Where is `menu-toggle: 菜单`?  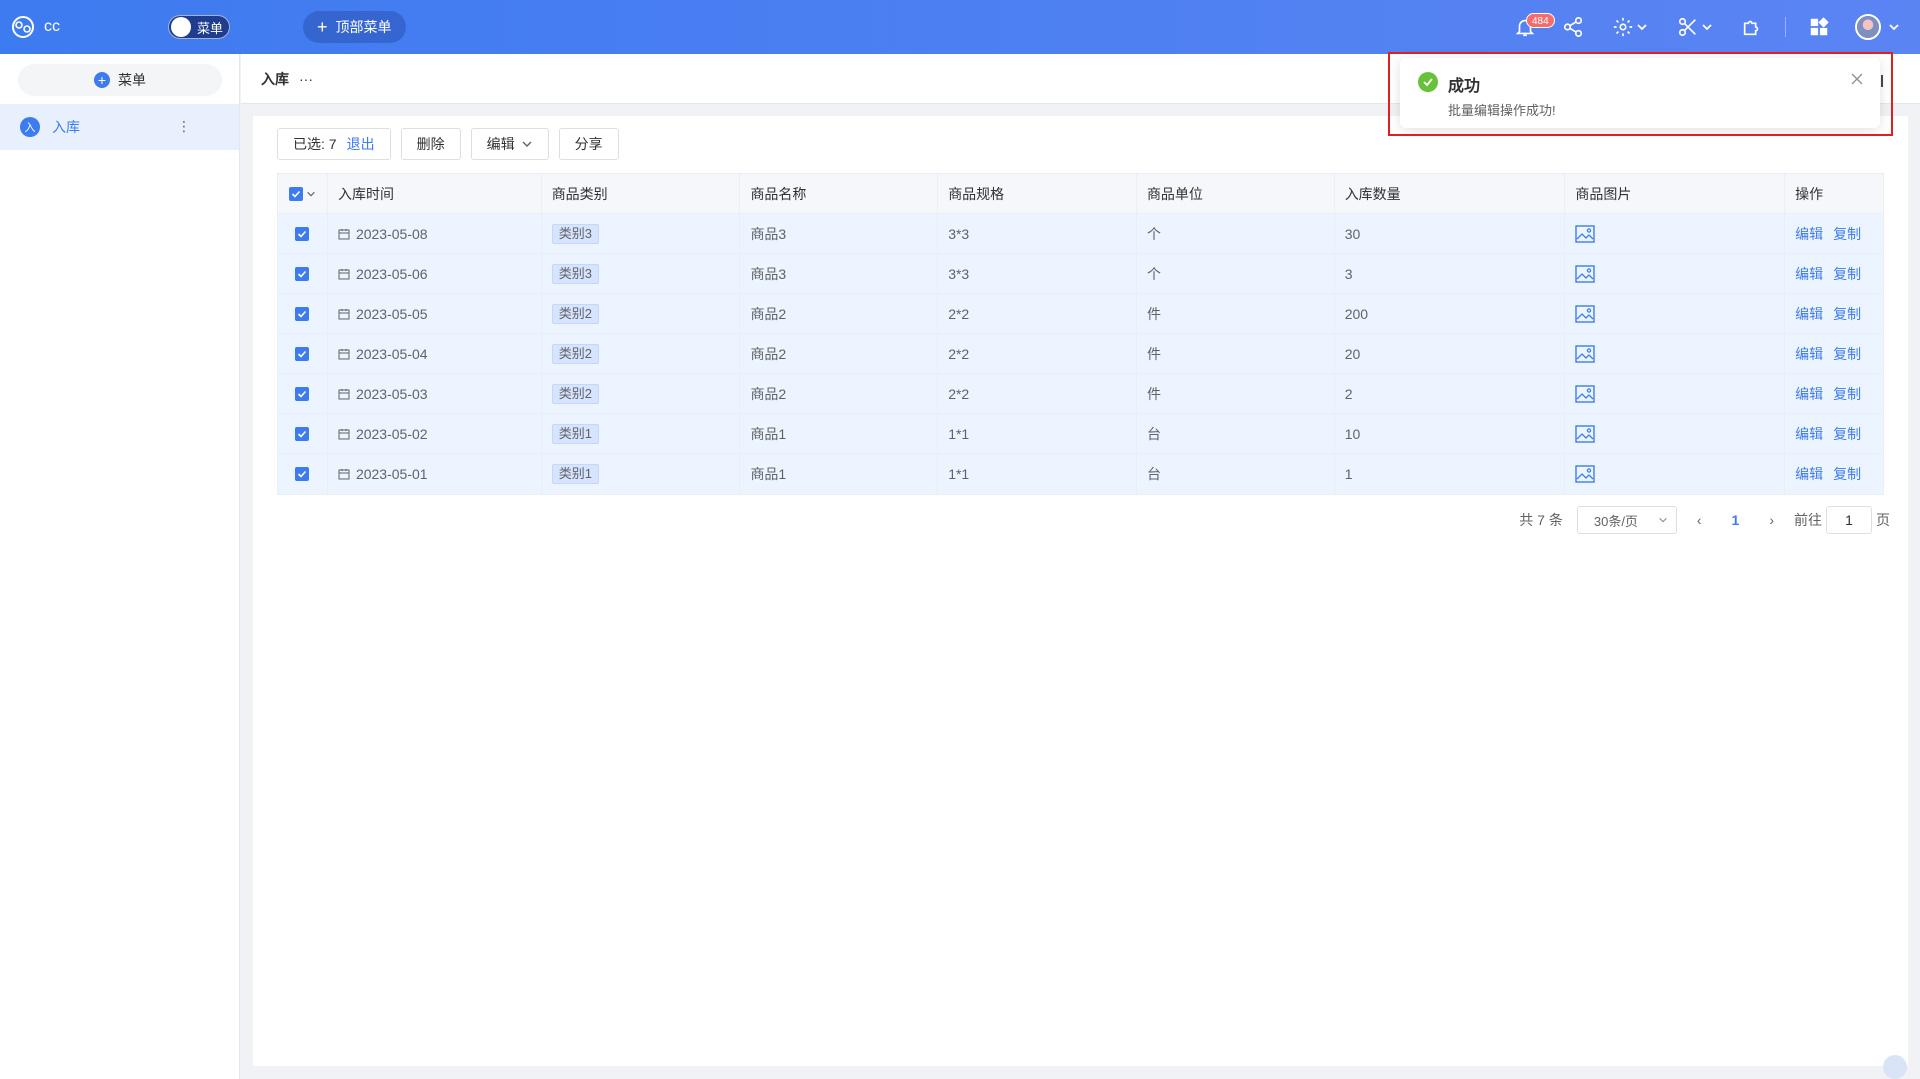 menu-toggle: 菜单 is located at coordinates (199, 27).